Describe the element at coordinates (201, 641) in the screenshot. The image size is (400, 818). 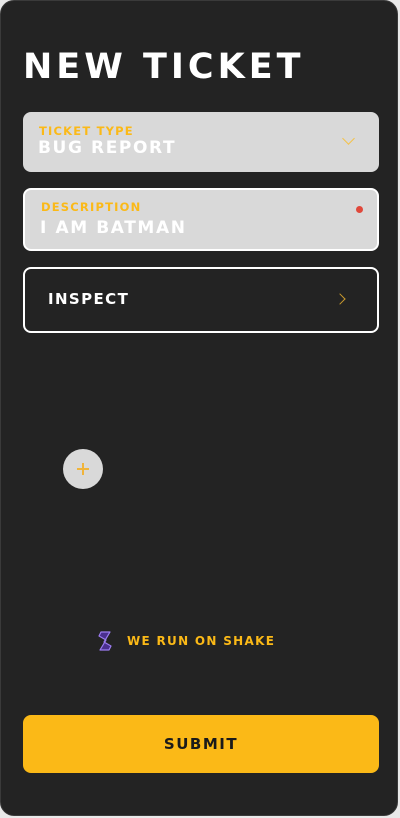
I see `powered-by-text: WE RUN ON SHAKE` at that location.